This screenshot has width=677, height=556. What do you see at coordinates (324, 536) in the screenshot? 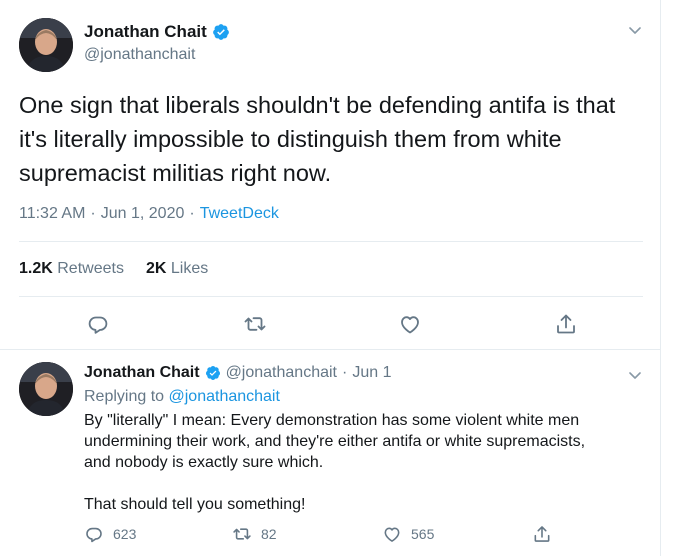
I see `reply-actions: 623 82 565` at bounding box center [324, 536].